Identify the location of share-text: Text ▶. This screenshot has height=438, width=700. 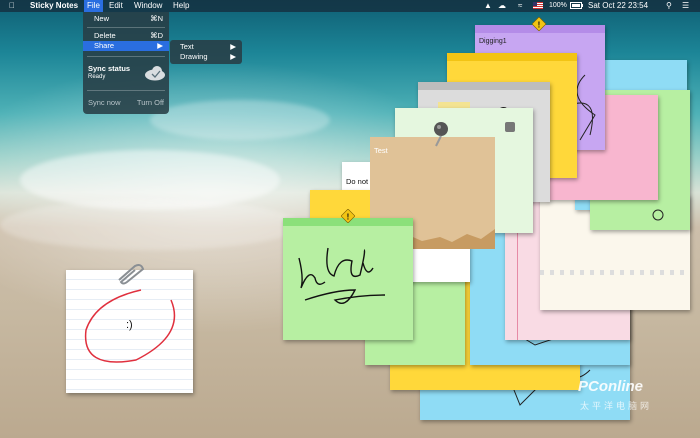
(210, 46).